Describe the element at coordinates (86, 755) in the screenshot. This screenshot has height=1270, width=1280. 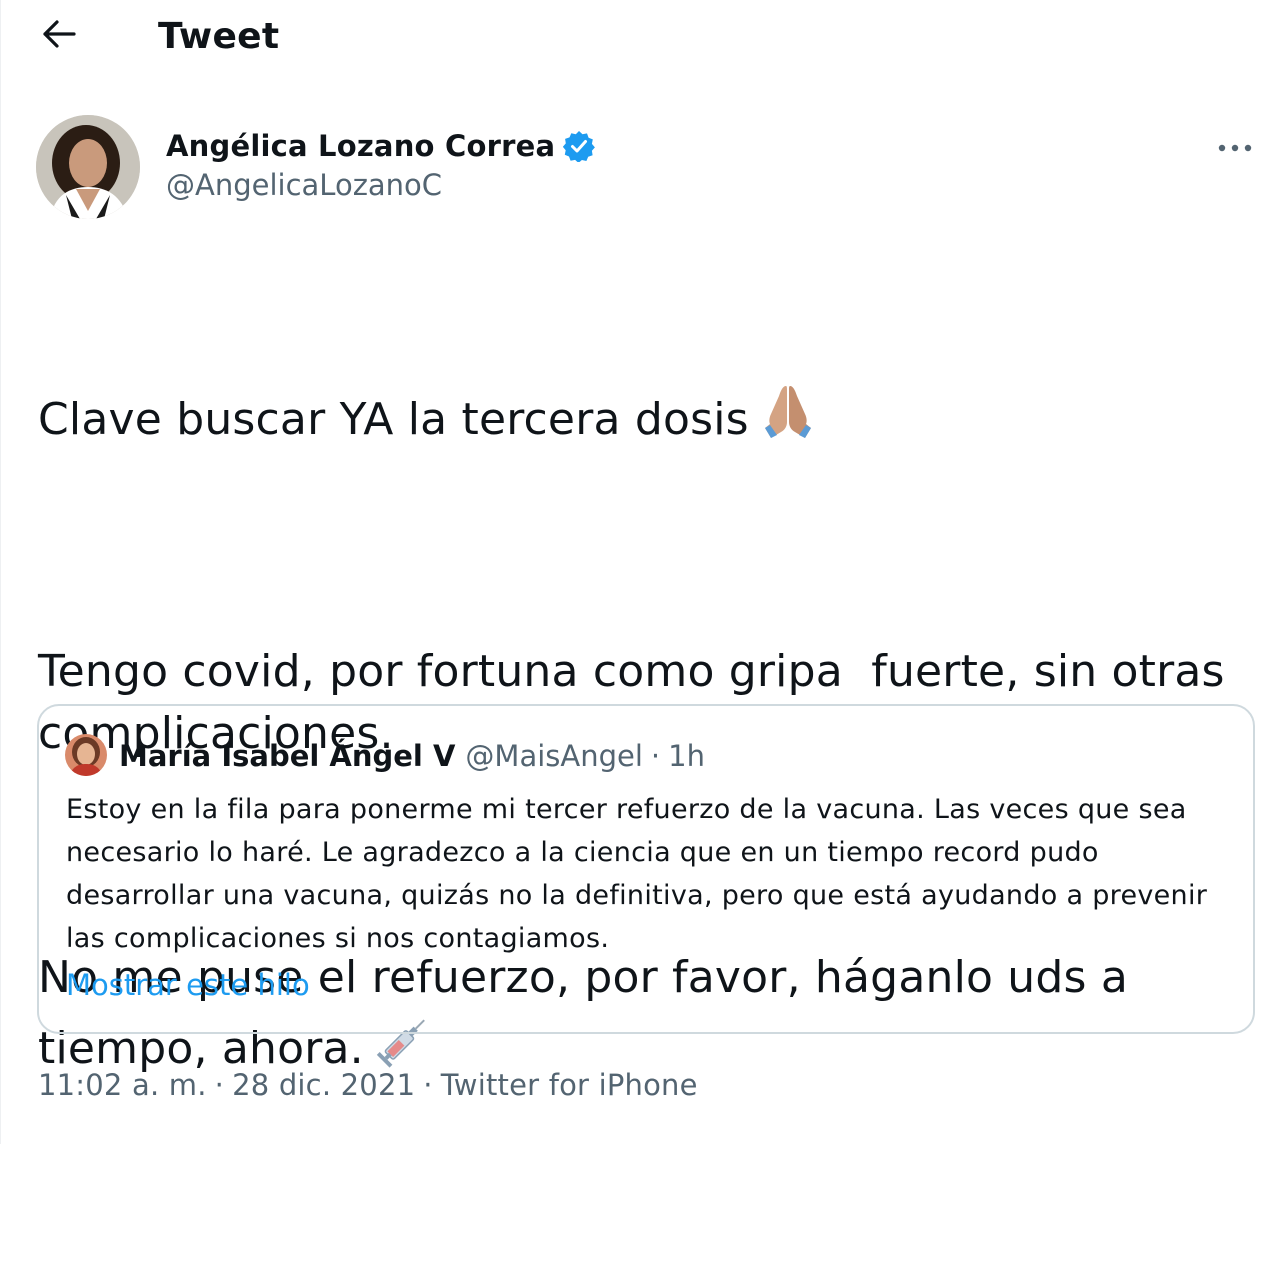
I see `quoted-author-avatar` at that location.